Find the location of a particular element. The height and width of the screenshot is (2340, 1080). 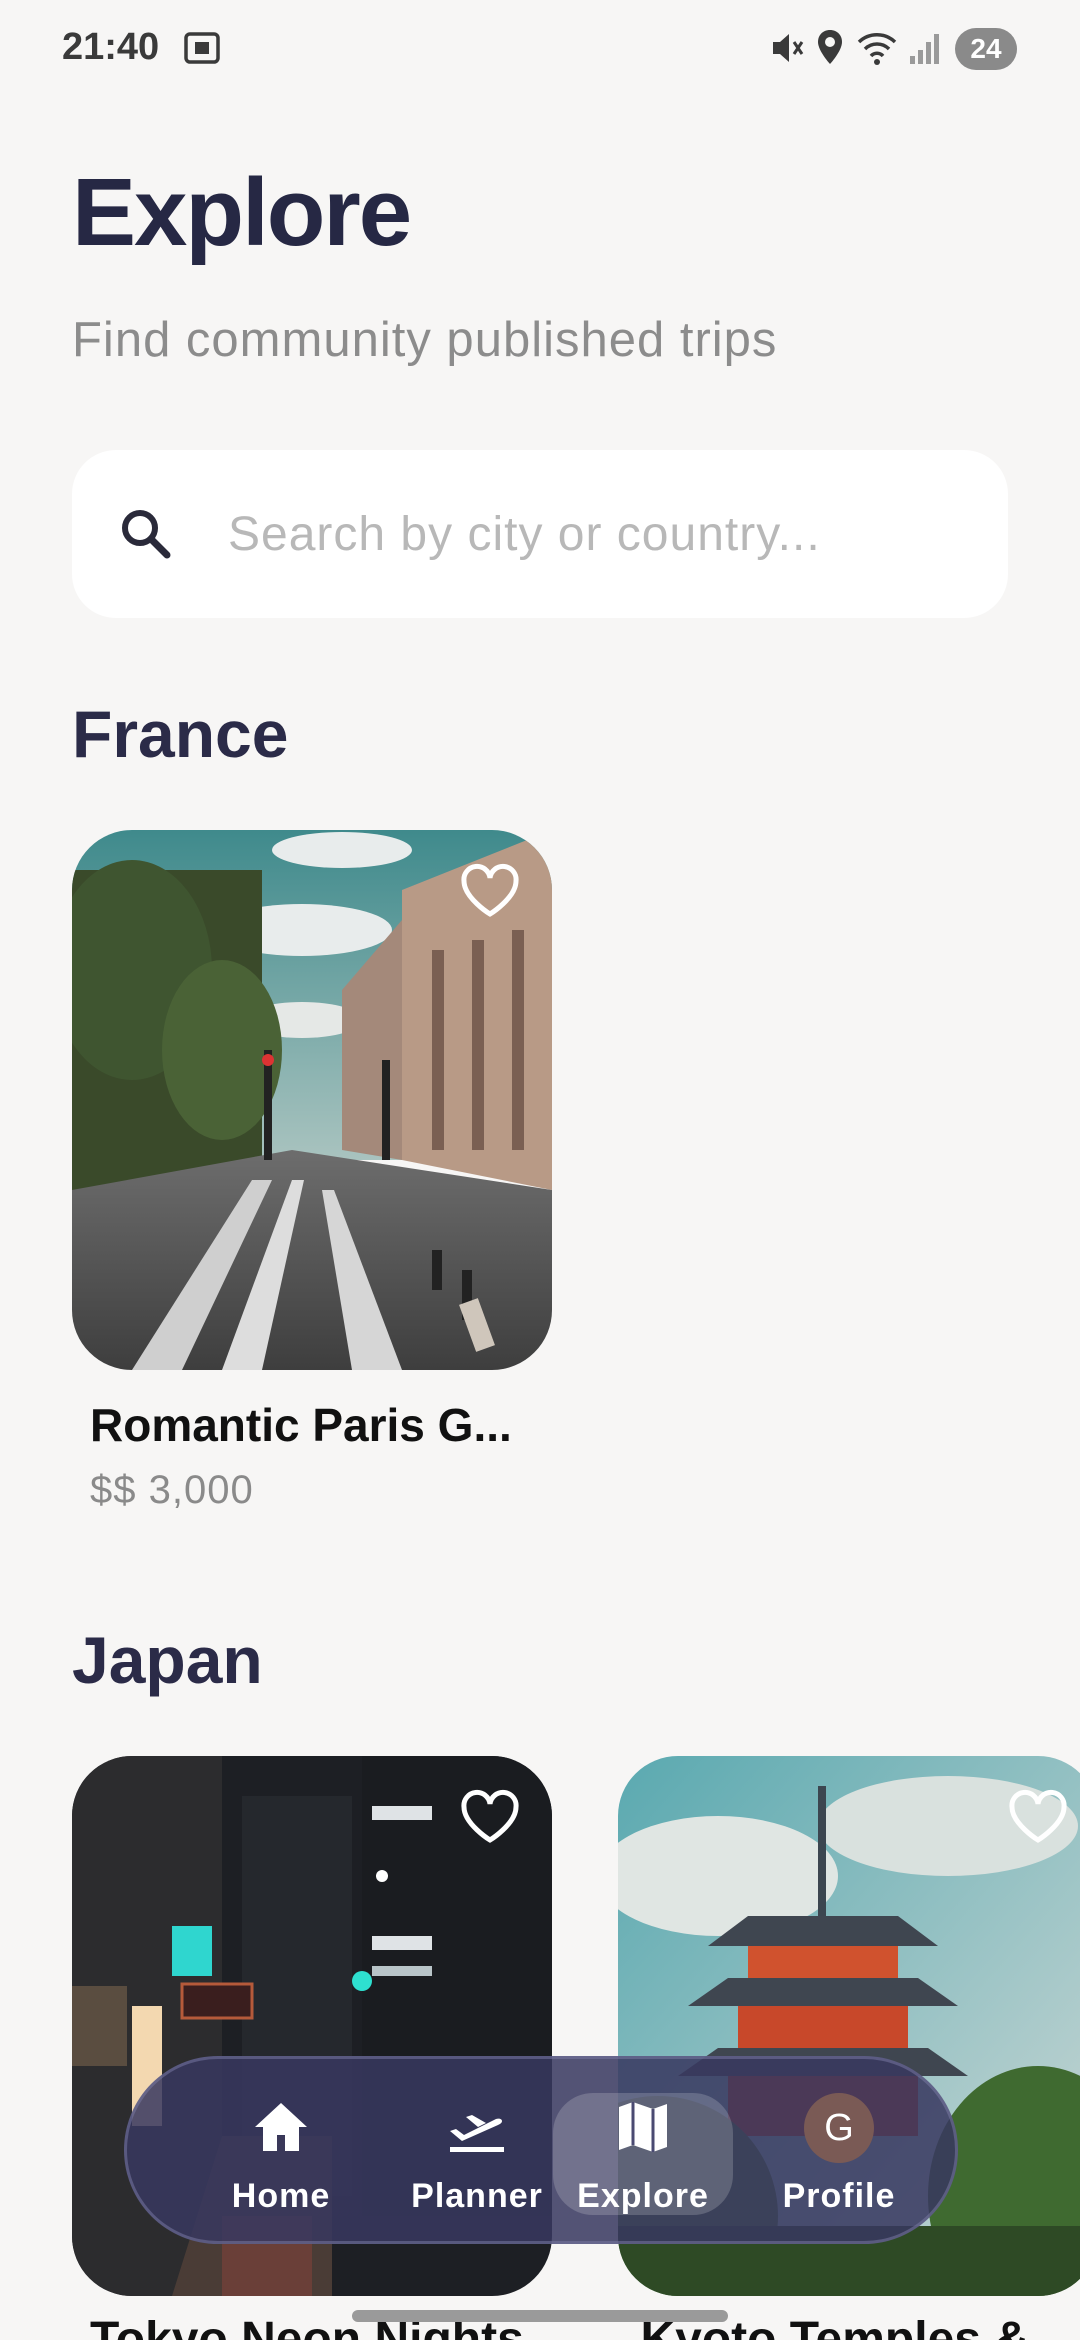

battery-indicator: 24 is located at coordinates (986, 49).